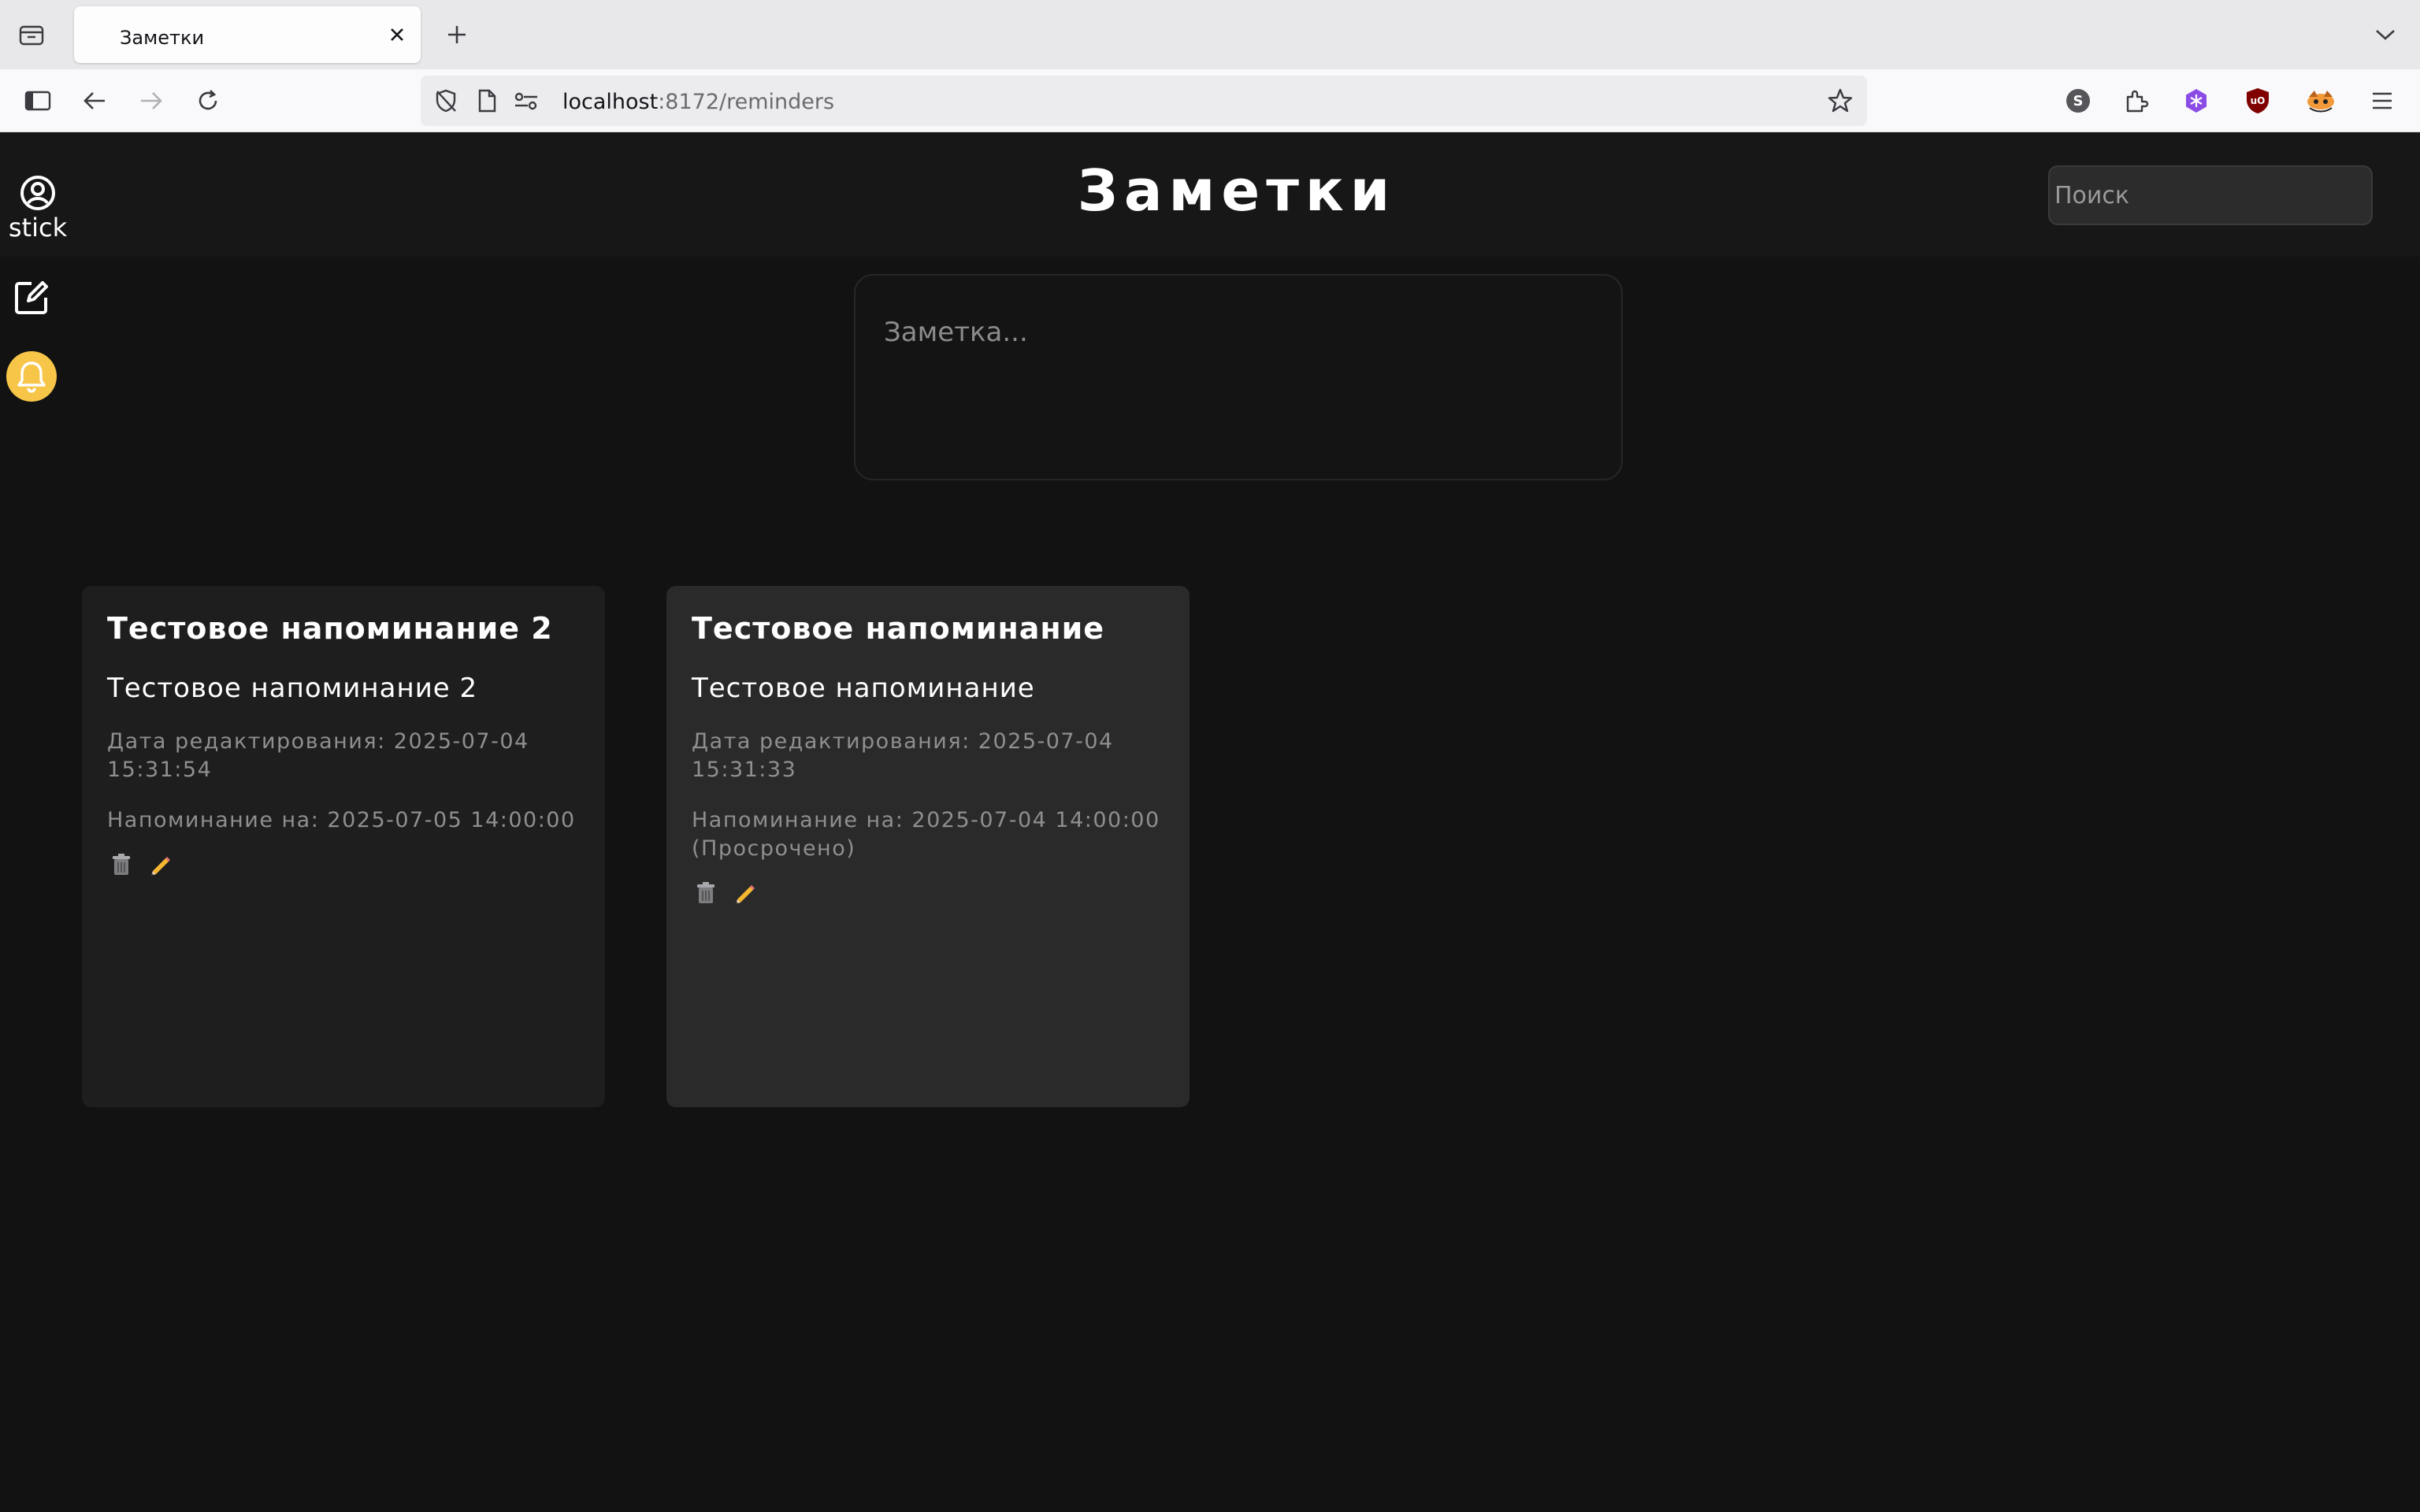 The image size is (2420, 1512). What do you see at coordinates (1144, 101) in the screenshot?
I see `address-bar: localhost:8172/reminders` at bounding box center [1144, 101].